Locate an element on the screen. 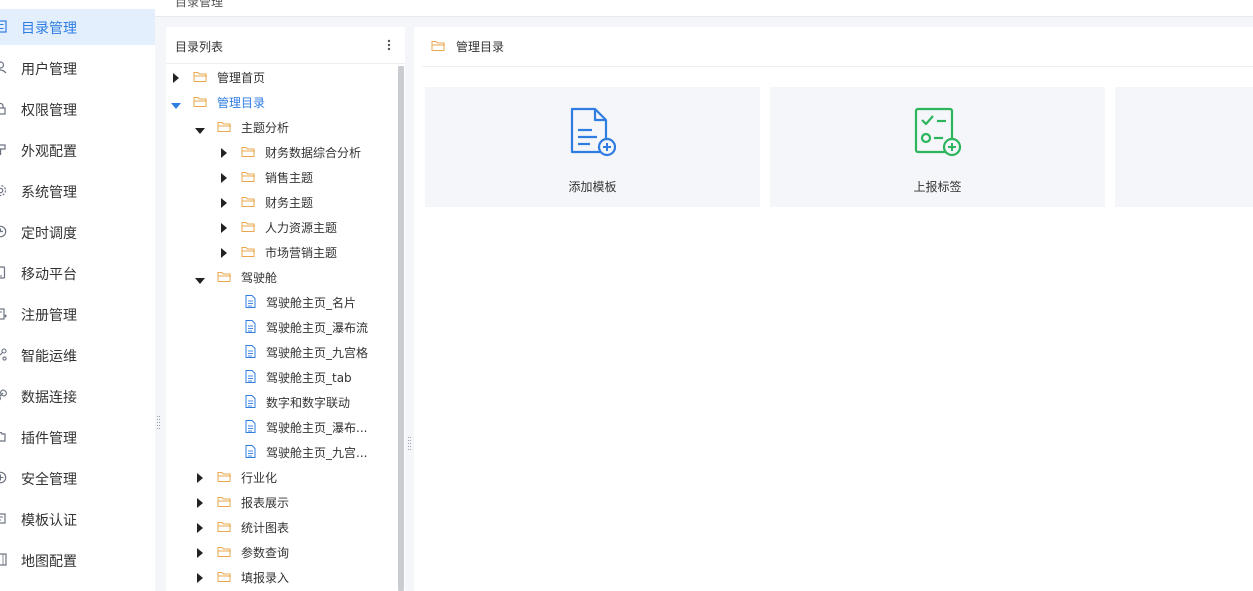 The image size is (1253, 591). tree-folder-item: 财务数据综合分析 is located at coordinates (281, 152).